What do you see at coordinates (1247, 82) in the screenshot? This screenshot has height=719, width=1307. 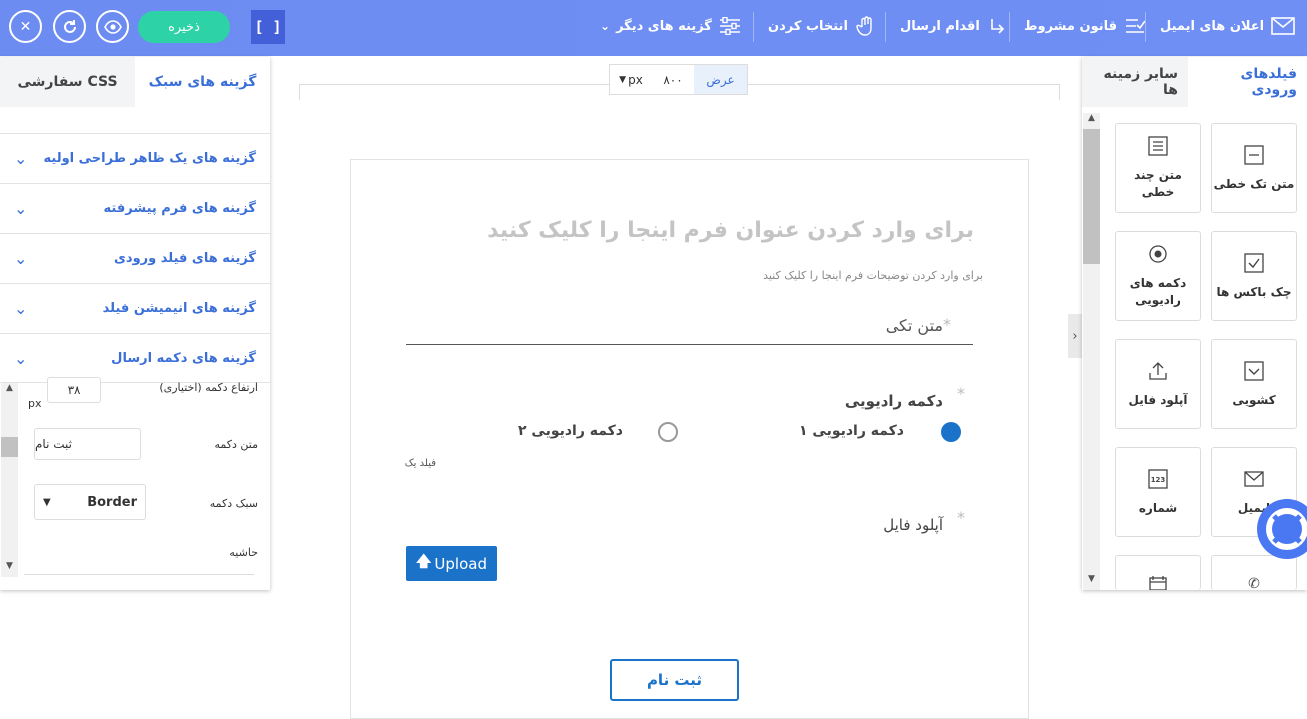 I see `tab-input-fields: فیلدهای ورودی` at bounding box center [1247, 82].